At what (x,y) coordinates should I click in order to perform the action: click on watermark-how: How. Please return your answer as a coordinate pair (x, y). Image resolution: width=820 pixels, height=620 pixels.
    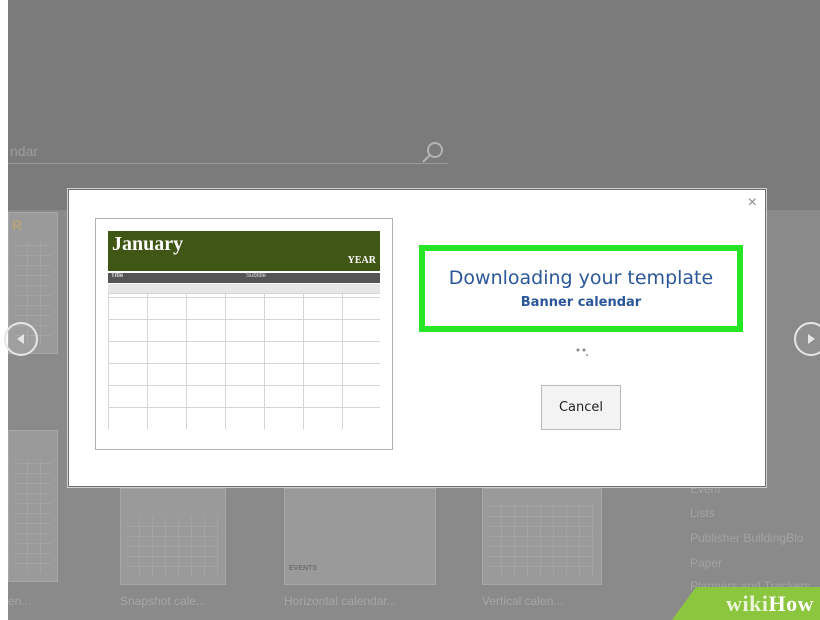
    Looking at the image, I should click on (791, 603).